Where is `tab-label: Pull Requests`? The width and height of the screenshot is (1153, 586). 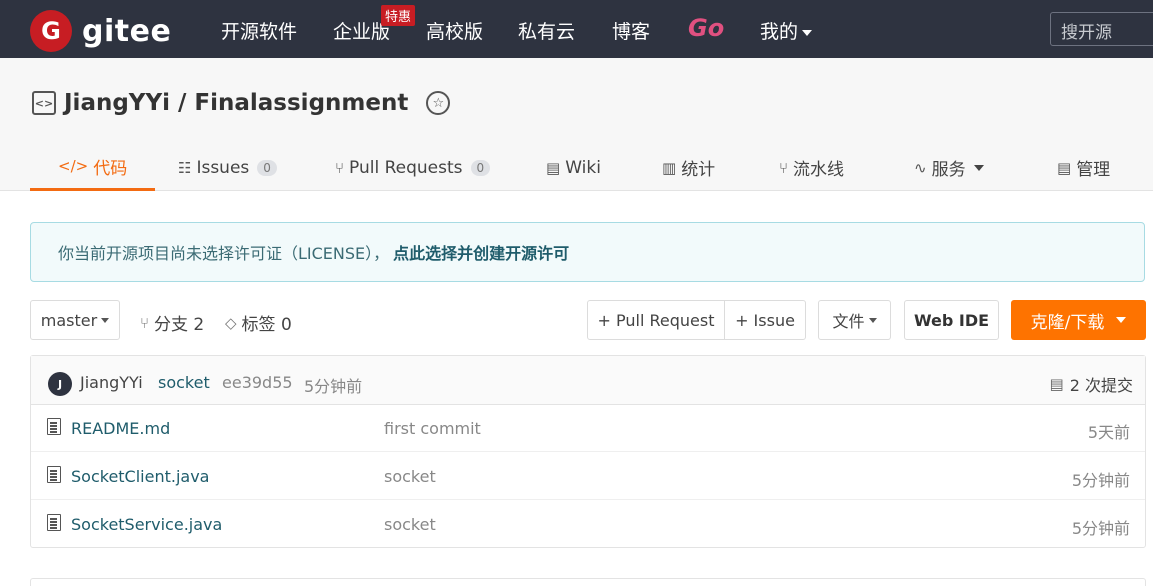
tab-label: Pull Requests is located at coordinates (406, 167).